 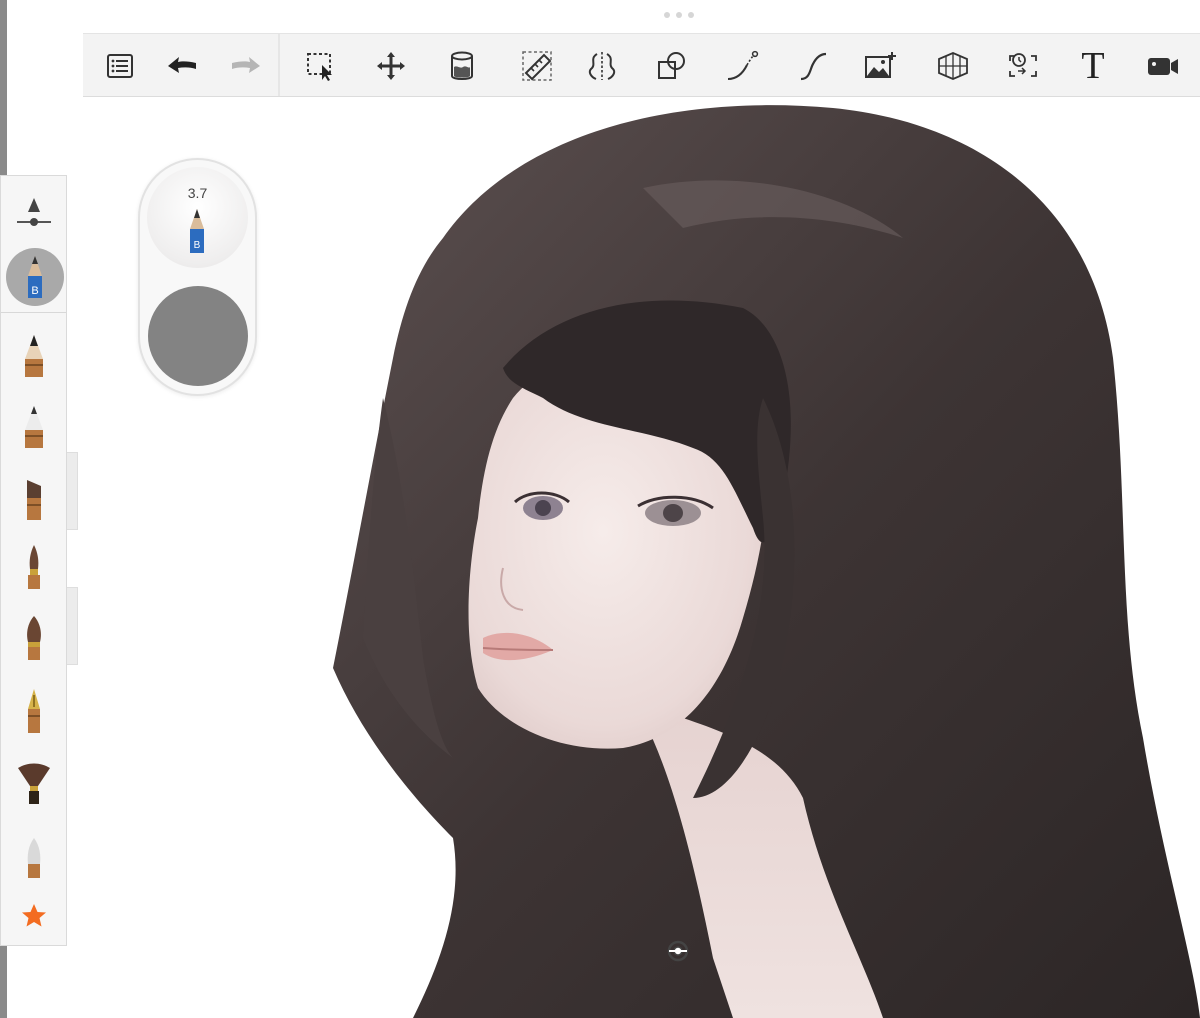 I want to click on active-brush-button: B, so click(x=35, y=277).